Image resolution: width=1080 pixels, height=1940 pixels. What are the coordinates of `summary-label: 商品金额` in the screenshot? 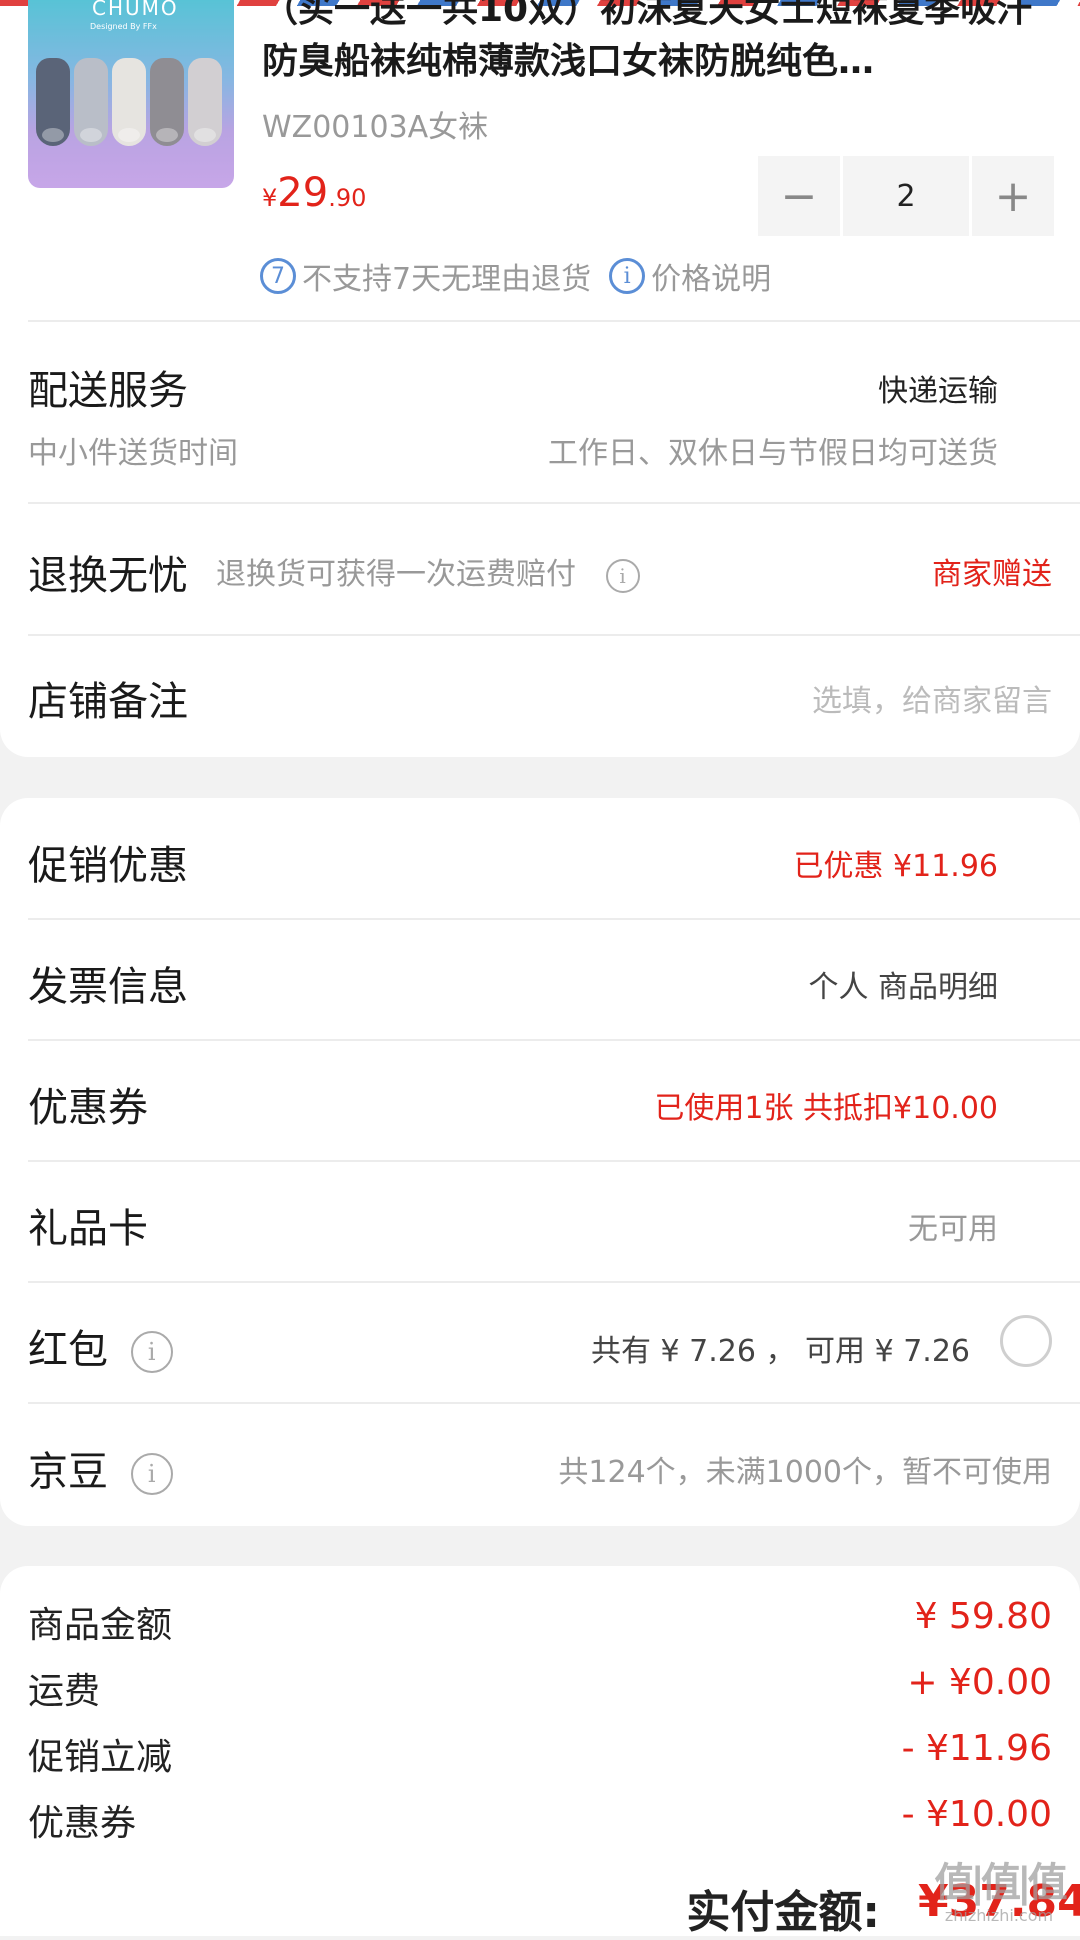 It's located at (100, 1625).